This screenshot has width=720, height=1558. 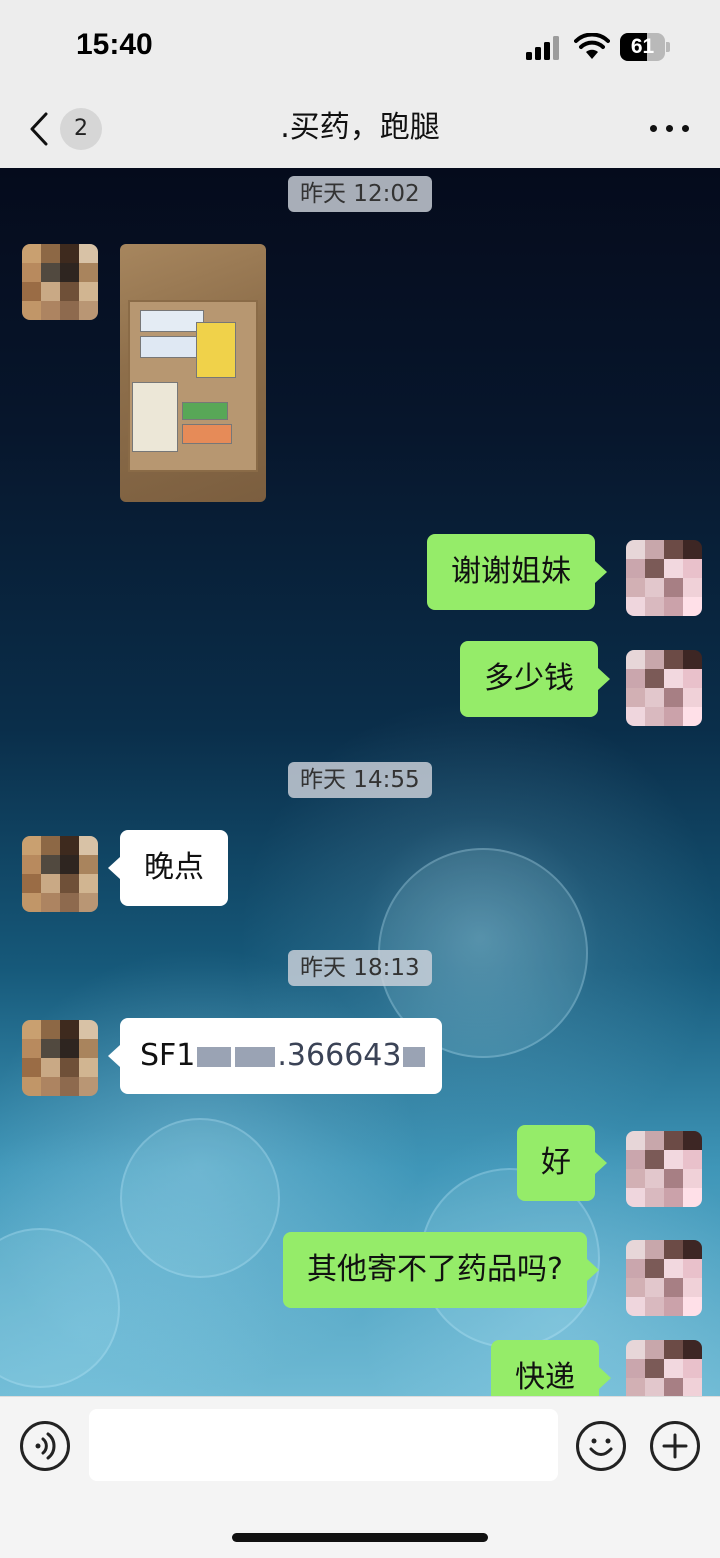 I want to click on tracking-number-message: SF1 .366643, so click(x=275, y=1056).